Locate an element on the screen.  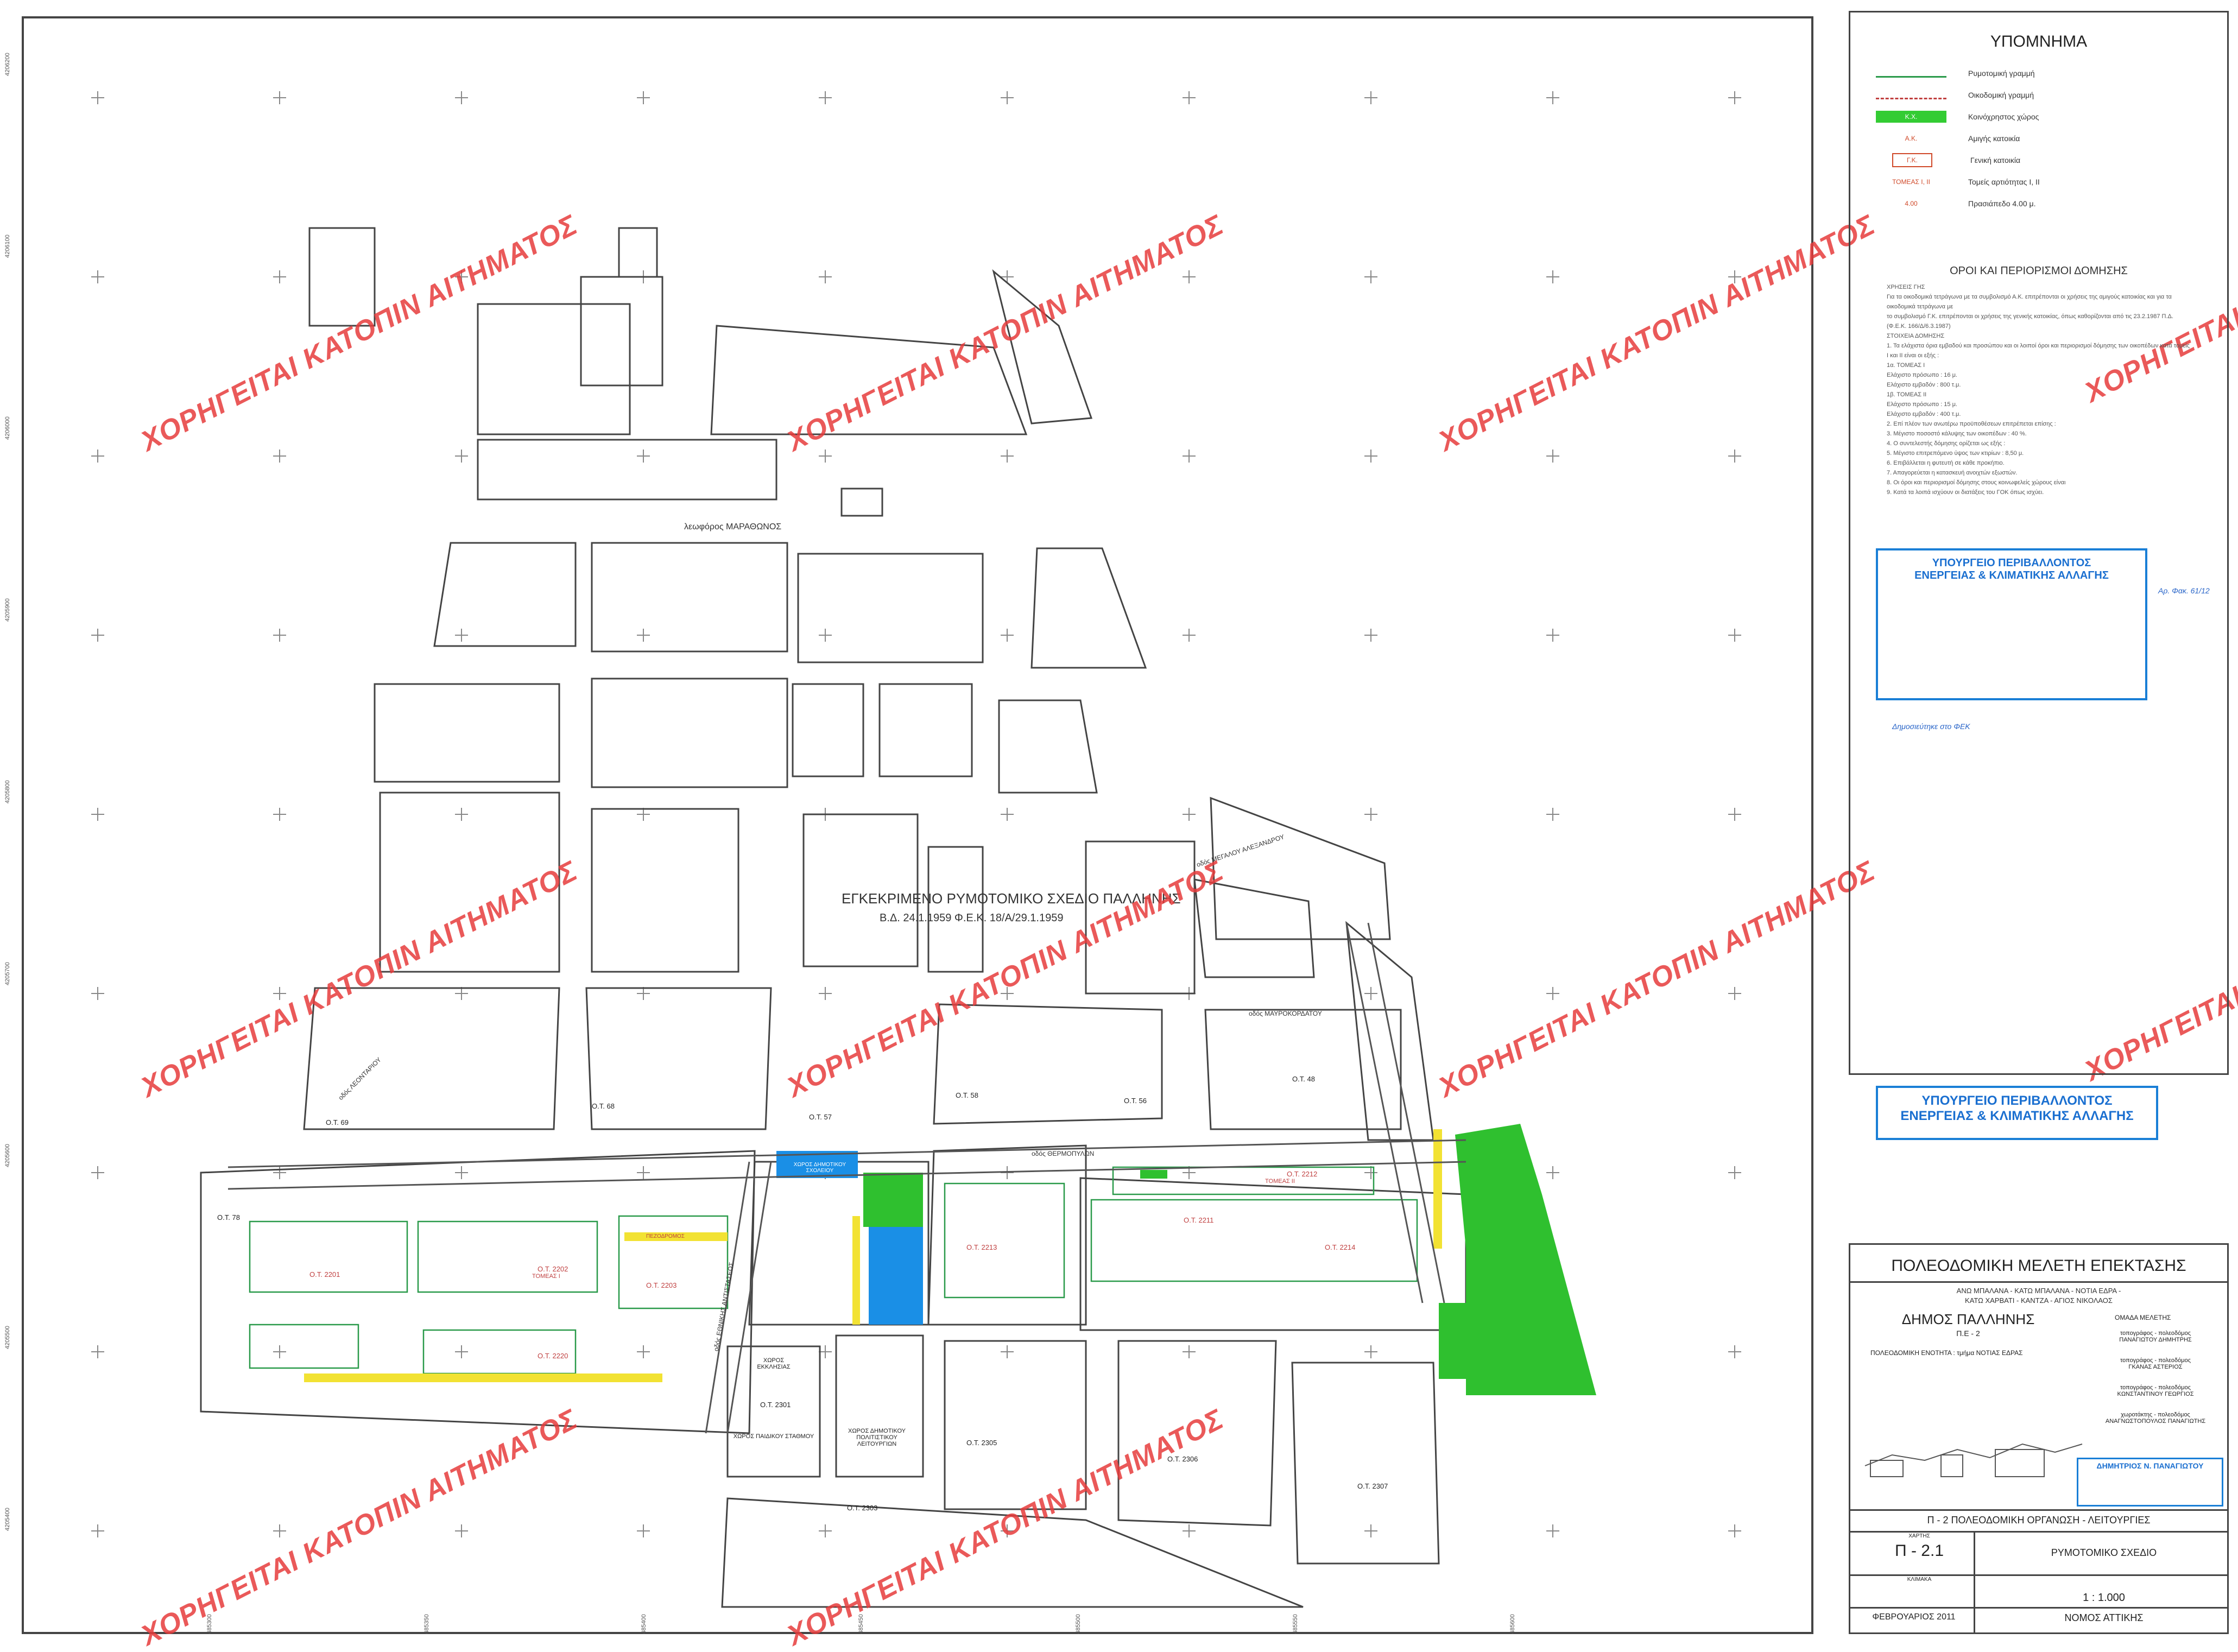
legend-label: Πρασιάπεδο 4.00 μ. is located at coordinates (2002, 203).